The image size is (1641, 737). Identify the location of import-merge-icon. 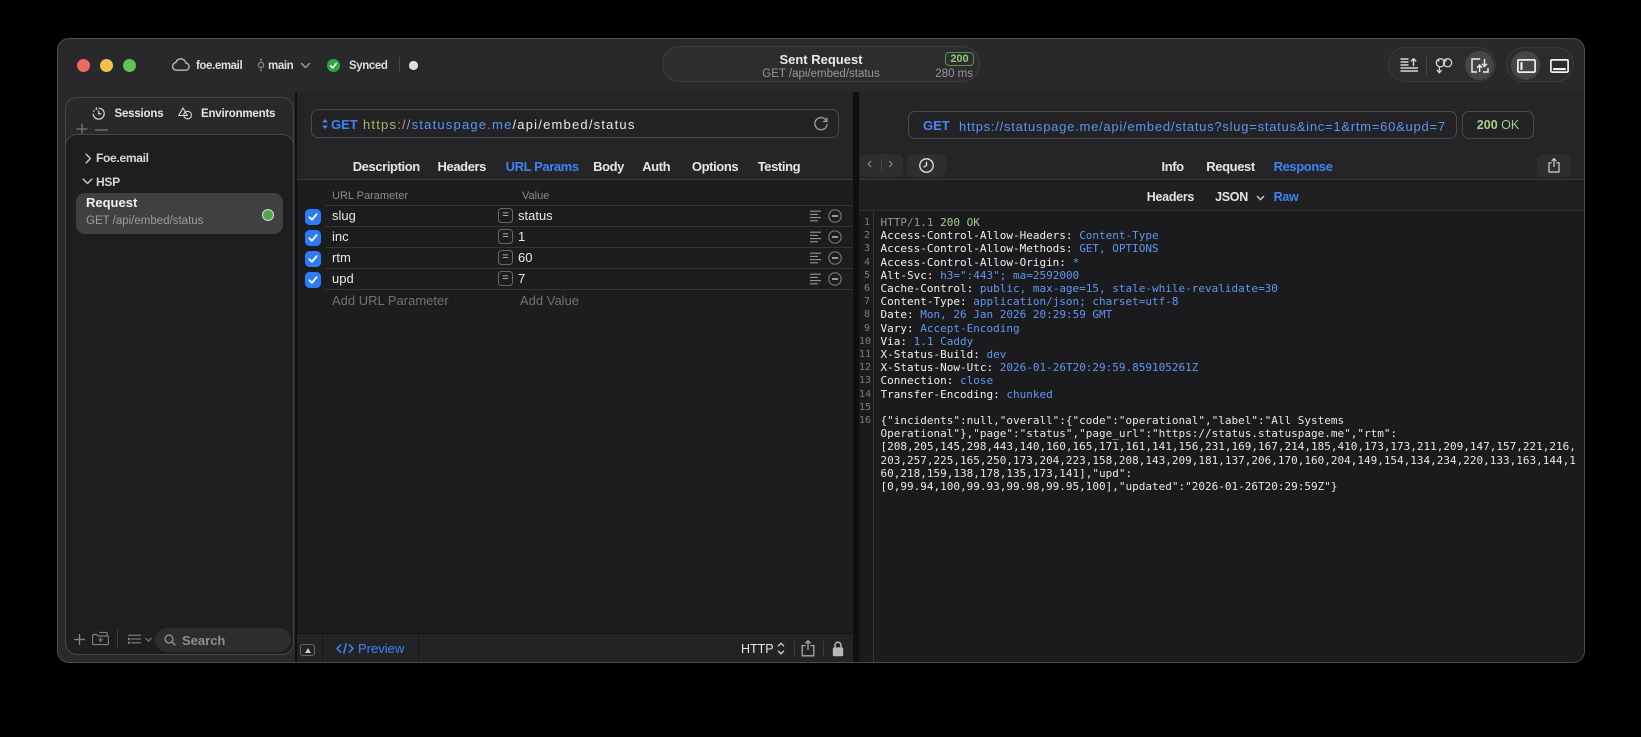
(1444, 66).